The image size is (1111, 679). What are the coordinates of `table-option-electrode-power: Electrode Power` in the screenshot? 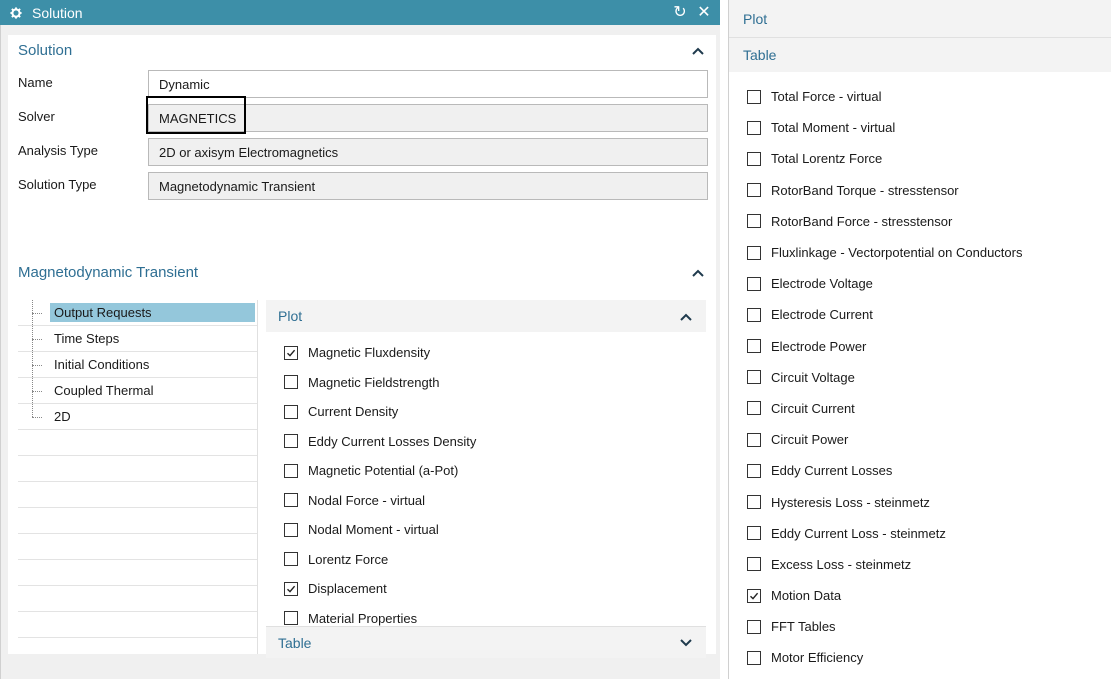 It's located at (920, 346).